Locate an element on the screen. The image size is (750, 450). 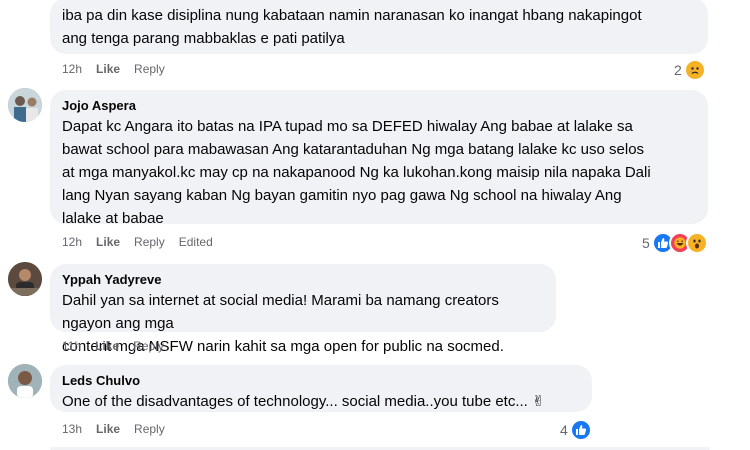
like-icon is located at coordinates (580, 430).